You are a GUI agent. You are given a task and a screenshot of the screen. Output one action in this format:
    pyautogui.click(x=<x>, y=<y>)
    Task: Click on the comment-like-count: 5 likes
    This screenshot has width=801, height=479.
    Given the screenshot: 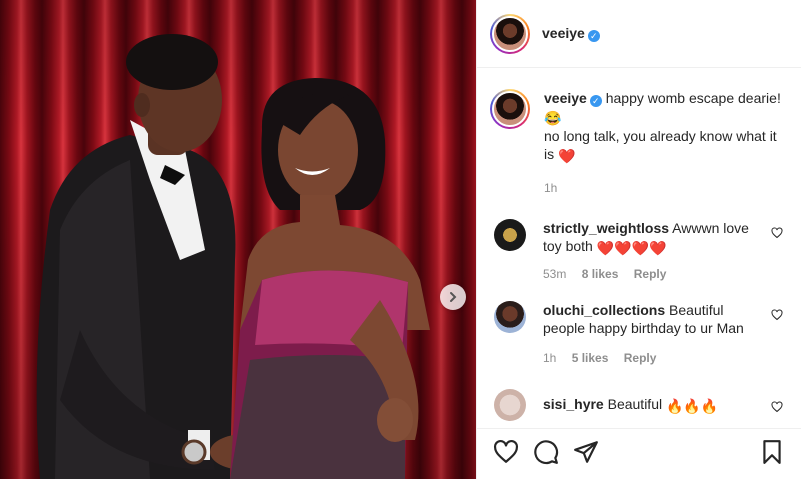 What is the action you would take?
    pyautogui.click(x=590, y=358)
    